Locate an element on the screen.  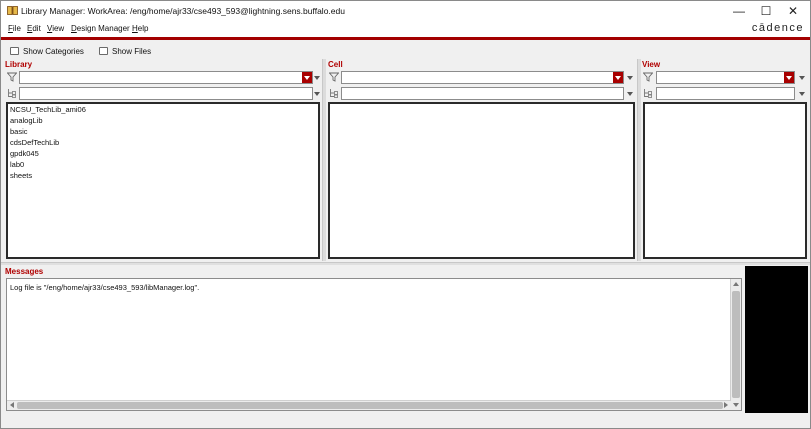
view-filter-row is located at coordinates (725, 77).